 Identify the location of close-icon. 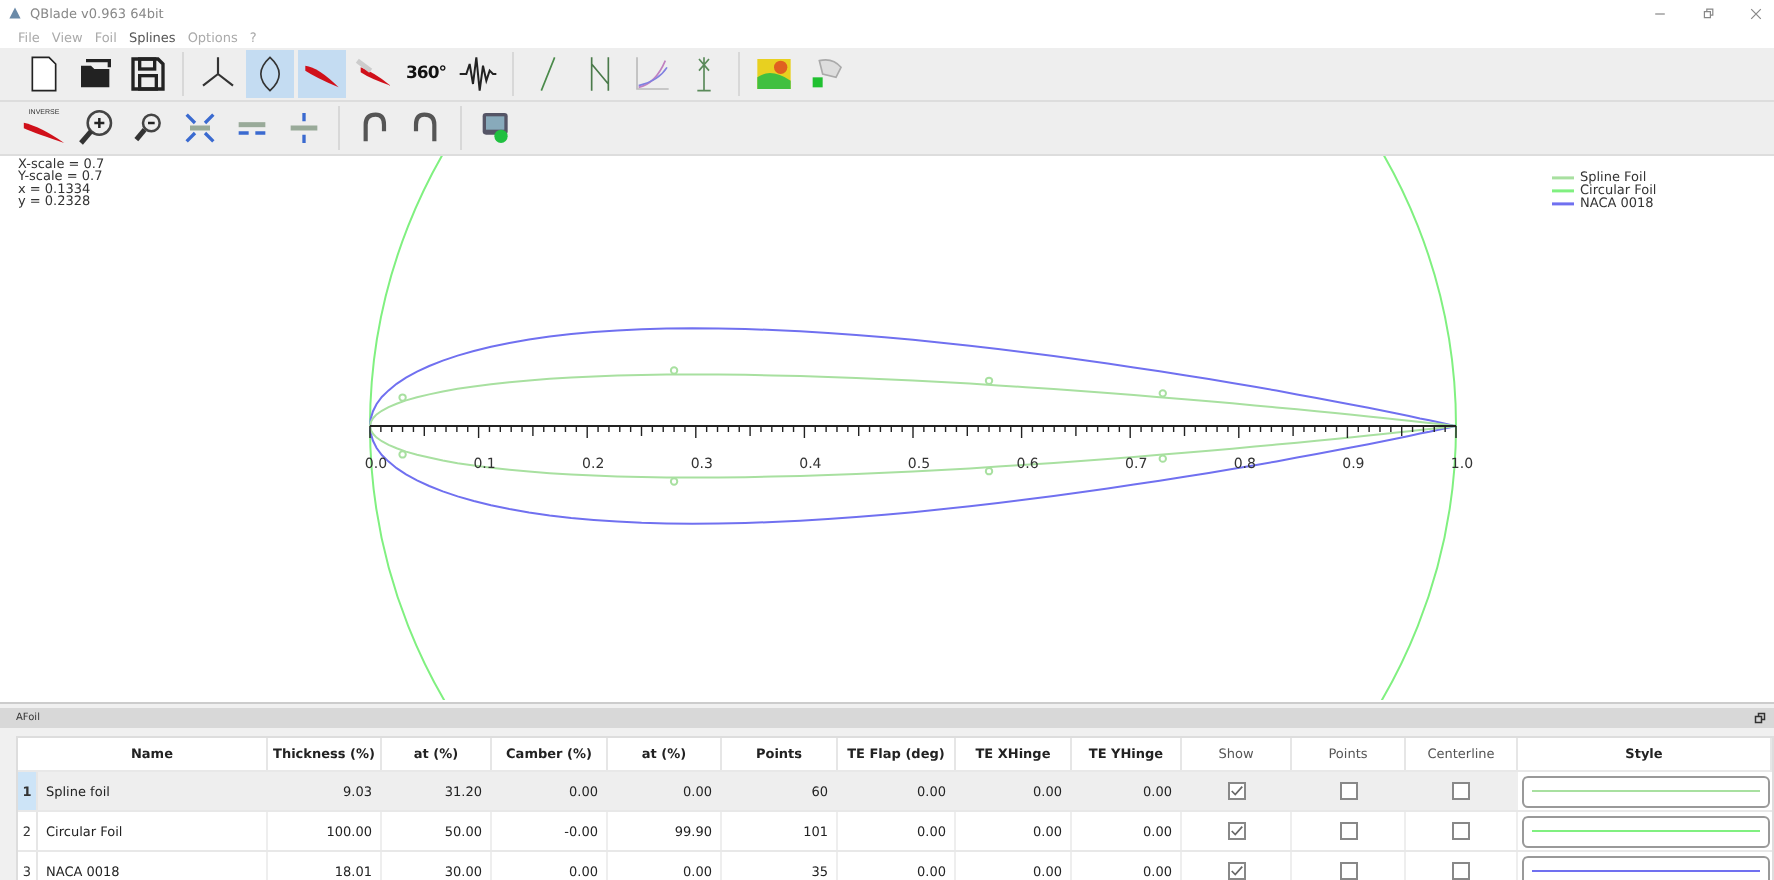
(1756, 13).